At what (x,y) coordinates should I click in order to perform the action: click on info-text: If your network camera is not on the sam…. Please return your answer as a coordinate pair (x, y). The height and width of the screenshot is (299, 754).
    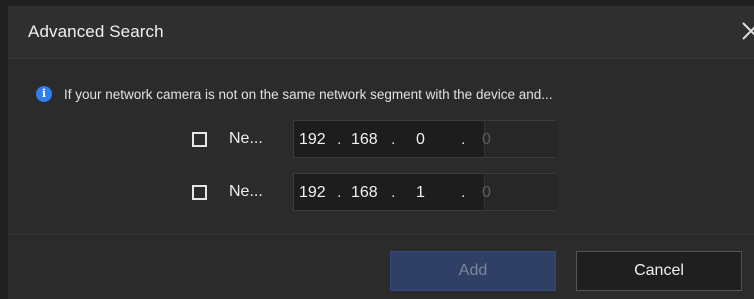
    Looking at the image, I should click on (308, 94).